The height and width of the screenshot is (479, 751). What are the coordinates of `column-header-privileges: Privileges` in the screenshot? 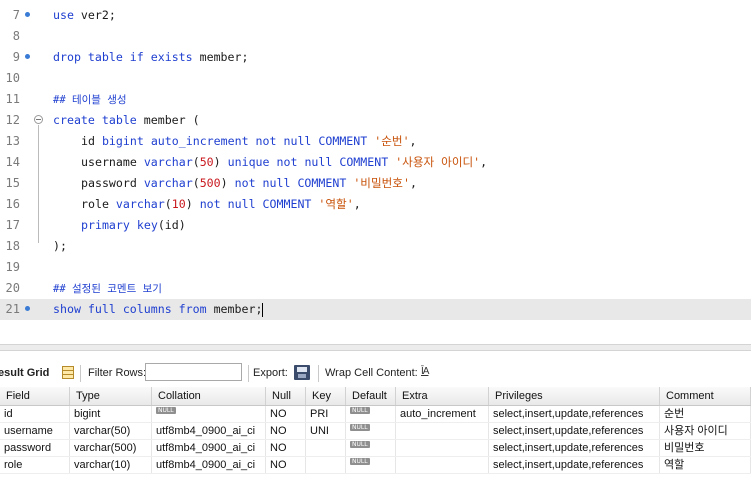 It's located at (574, 396).